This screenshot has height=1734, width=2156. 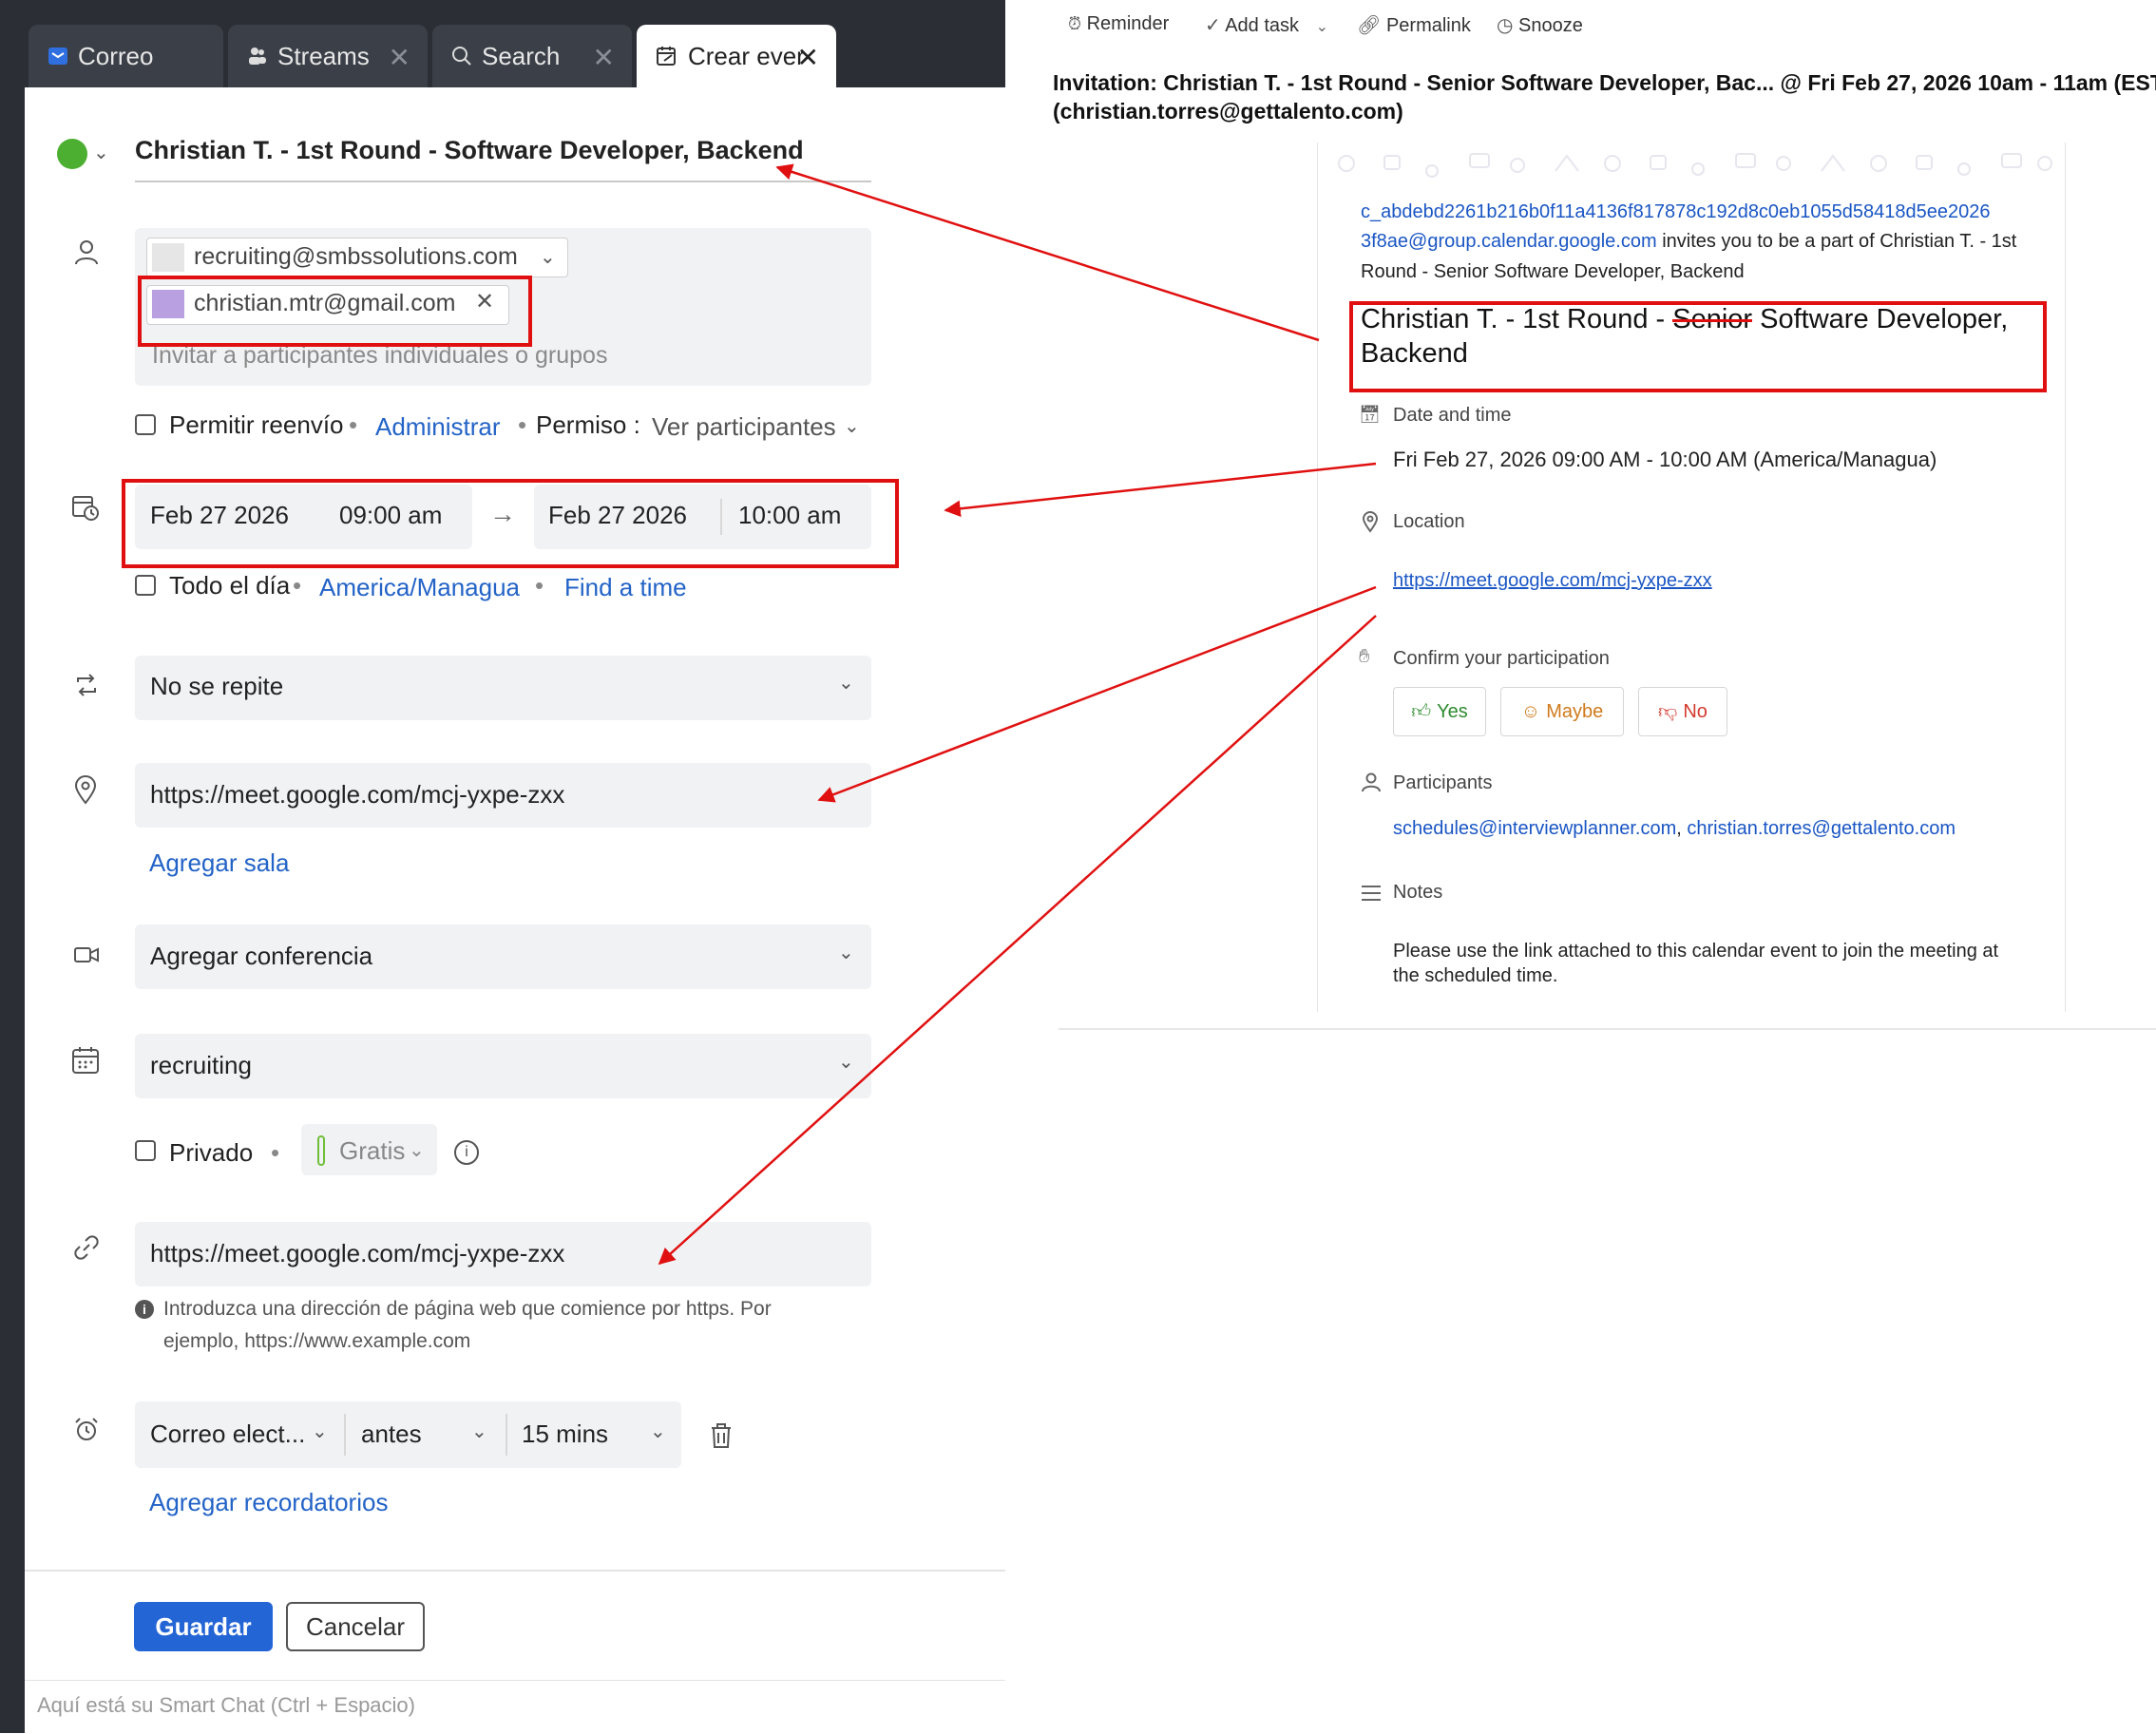 I want to click on arrow-title, so click(x=1047, y=253).